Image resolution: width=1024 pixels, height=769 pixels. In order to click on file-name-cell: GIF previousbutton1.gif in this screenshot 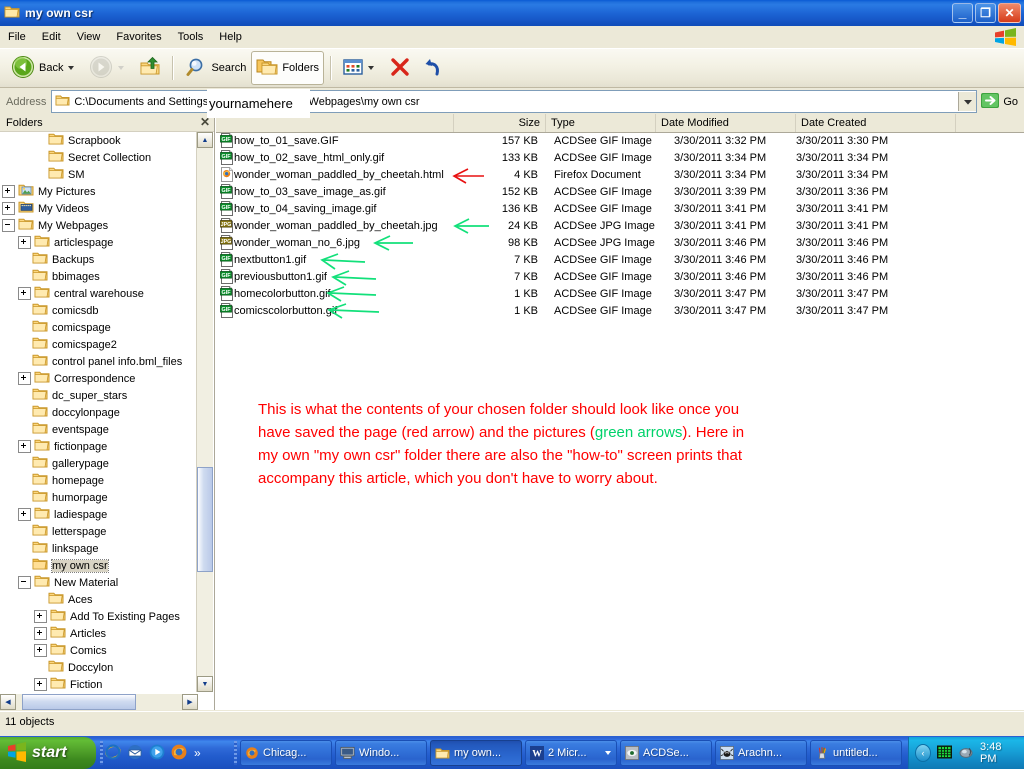, I will do `click(337, 276)`.